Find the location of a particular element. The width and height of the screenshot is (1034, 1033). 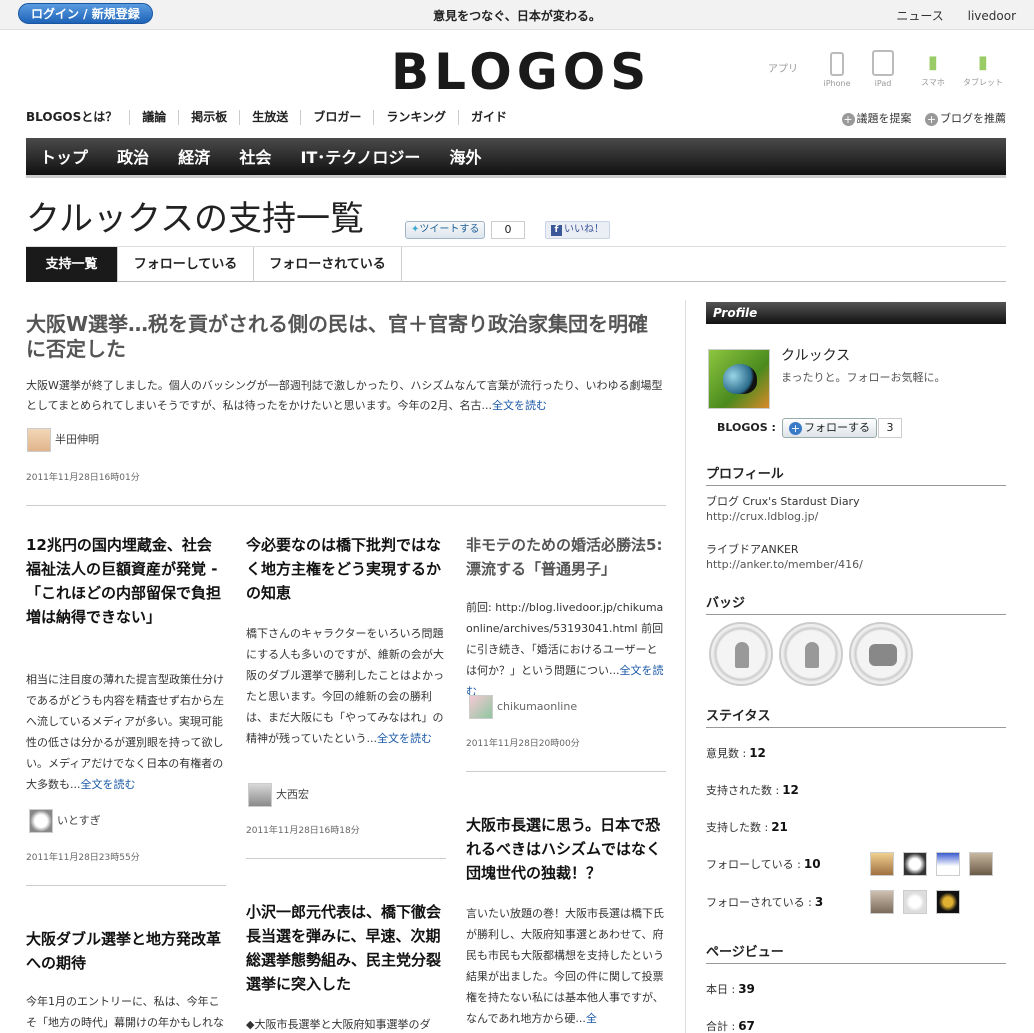

subnav-bloggers: ブロガー is located at coordinates (338, 117).